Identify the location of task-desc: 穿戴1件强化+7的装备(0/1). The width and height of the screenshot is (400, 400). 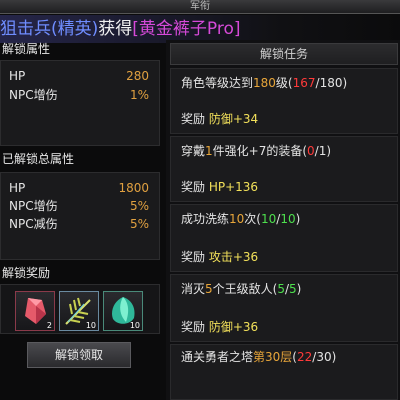
(256, 151).